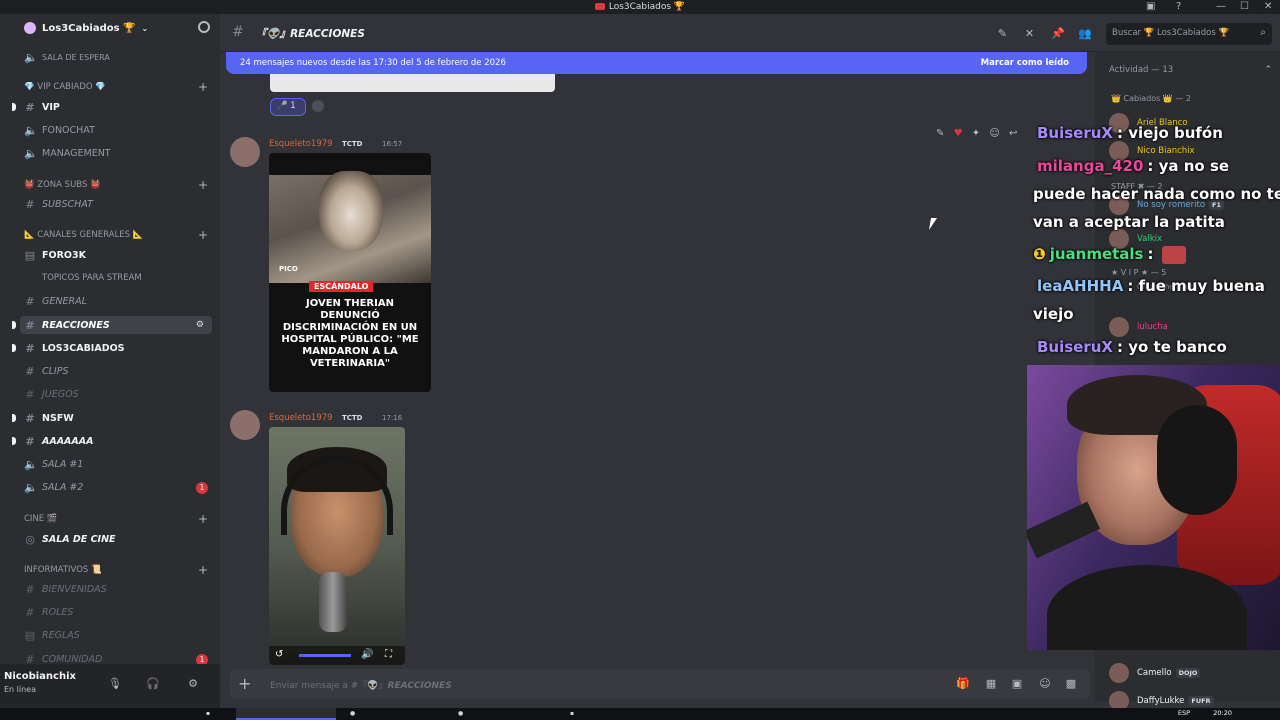  Describe the element at coordinates (119, 635) in the screenshot. I see `channel-reglas: ▤ REGLAS` at that location.